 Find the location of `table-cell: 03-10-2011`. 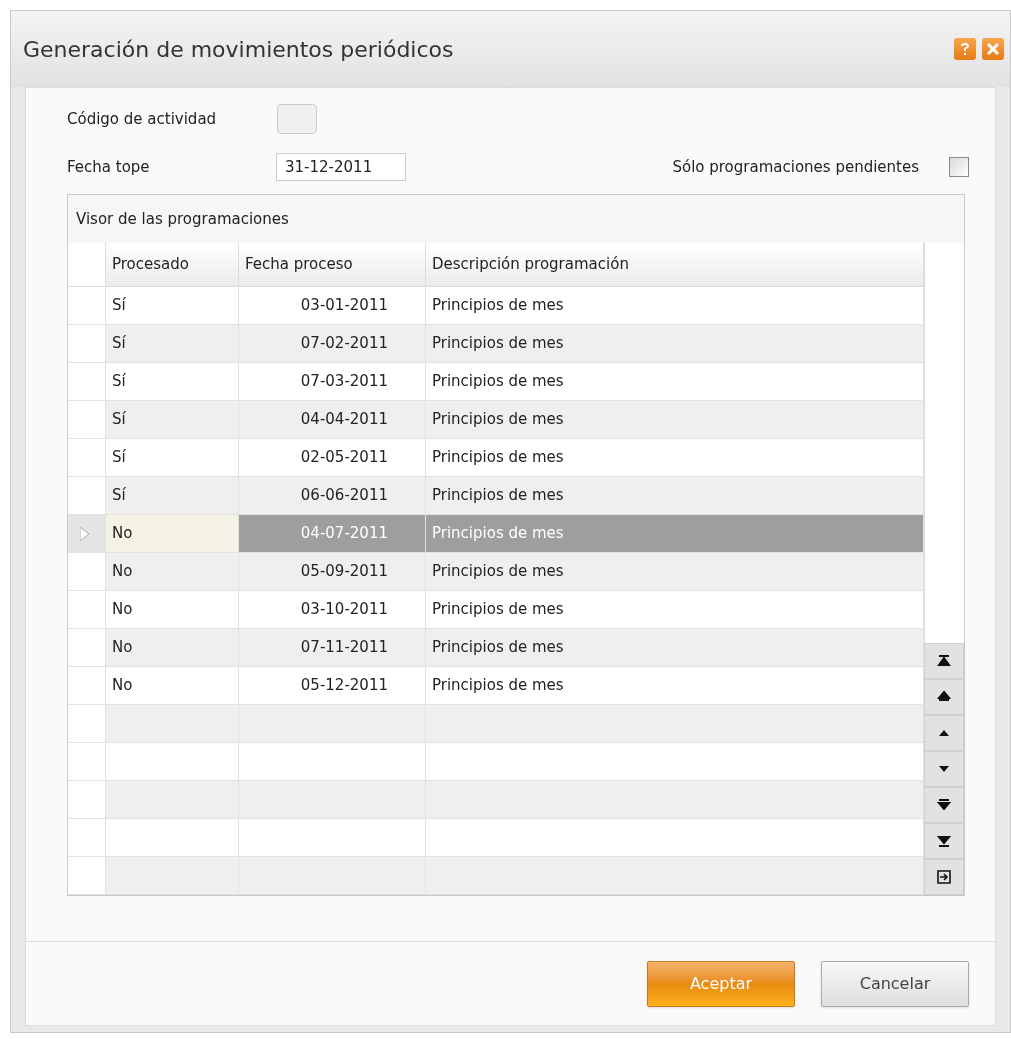

table-cell: 03-10-2011 is located at coordinates (332, 609).